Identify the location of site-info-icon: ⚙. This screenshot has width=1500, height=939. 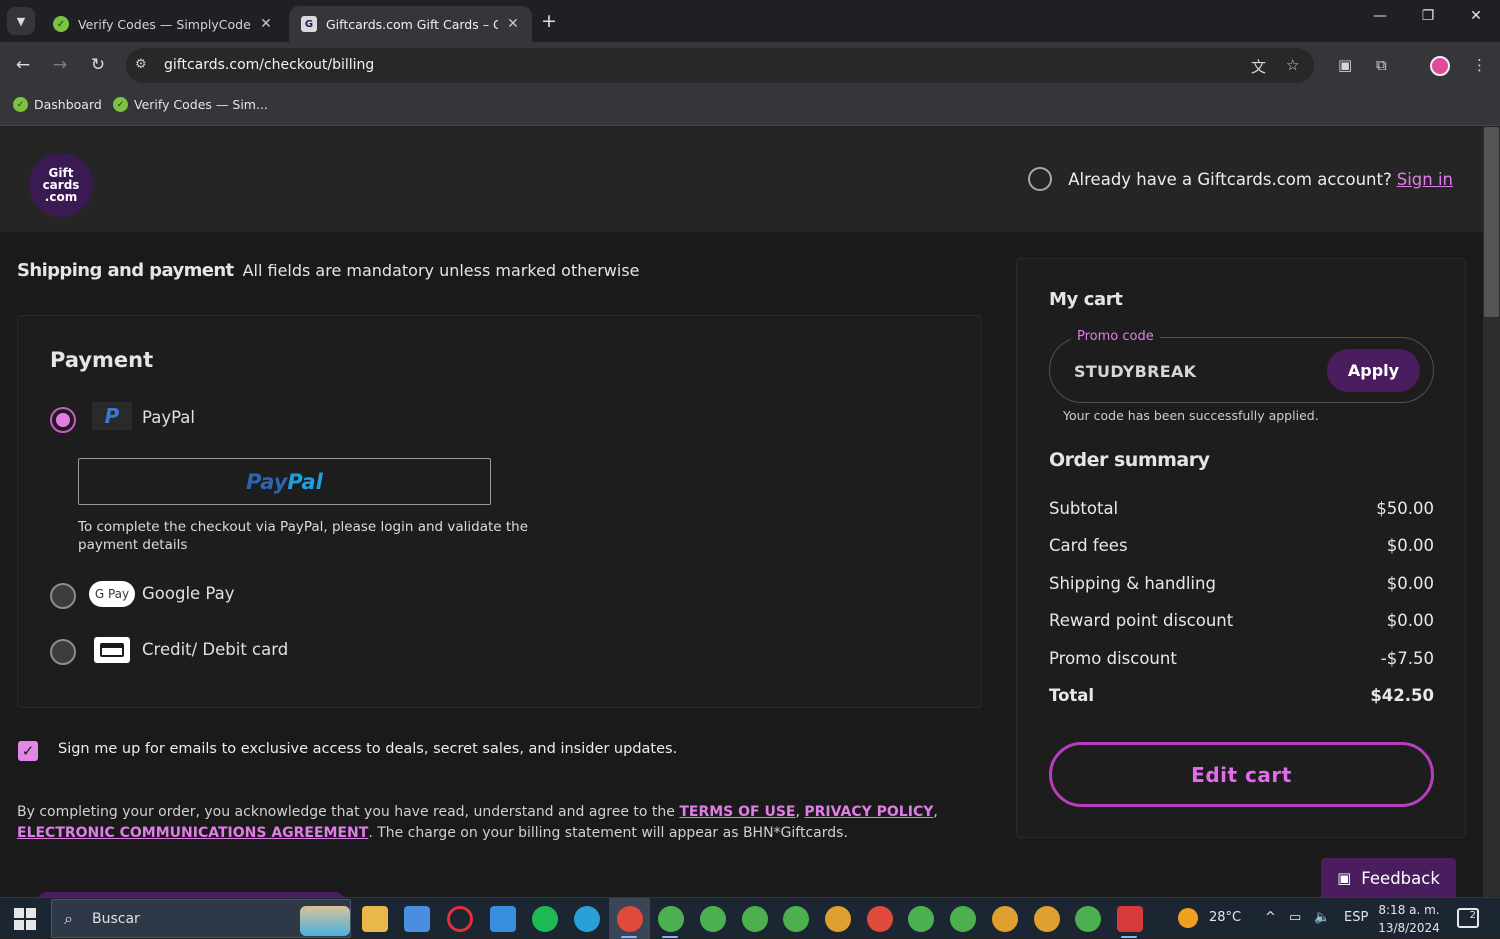
(141, 64).